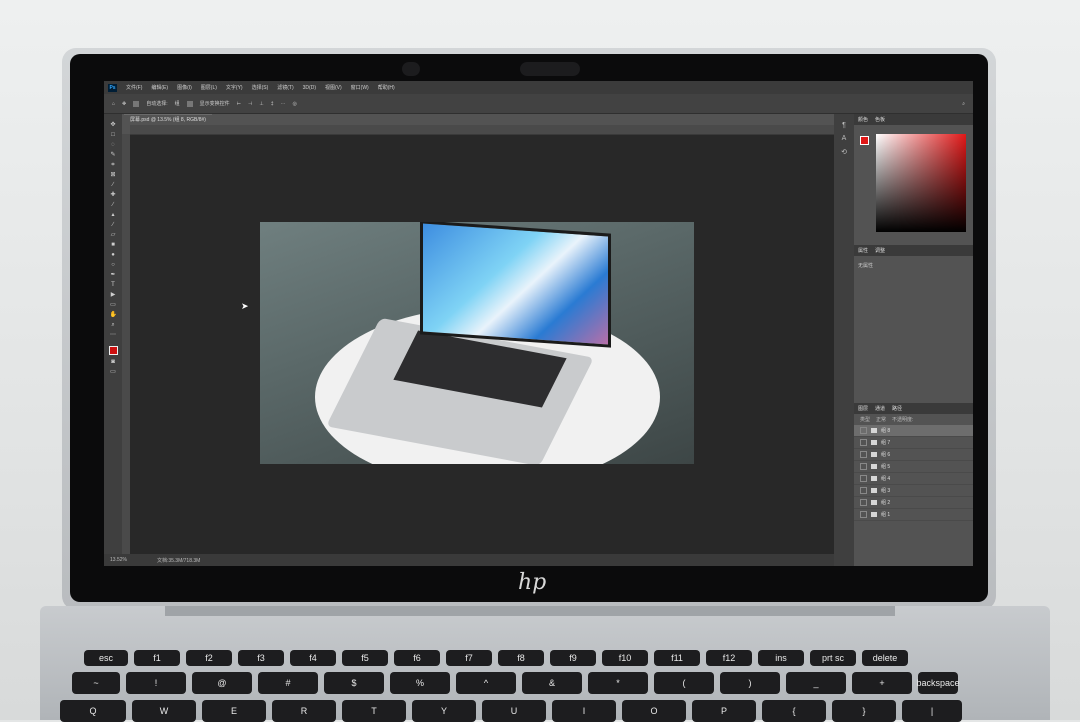 The height and width of the screenshot is (722, 1080). I want to click on stamp-icon: ▴, so click(113, 215).